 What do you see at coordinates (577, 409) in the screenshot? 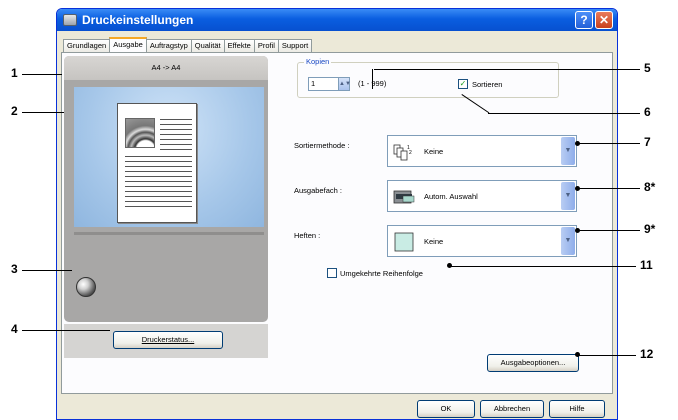
I see `help-button: Hilfe` at bounding box center [577, 409].